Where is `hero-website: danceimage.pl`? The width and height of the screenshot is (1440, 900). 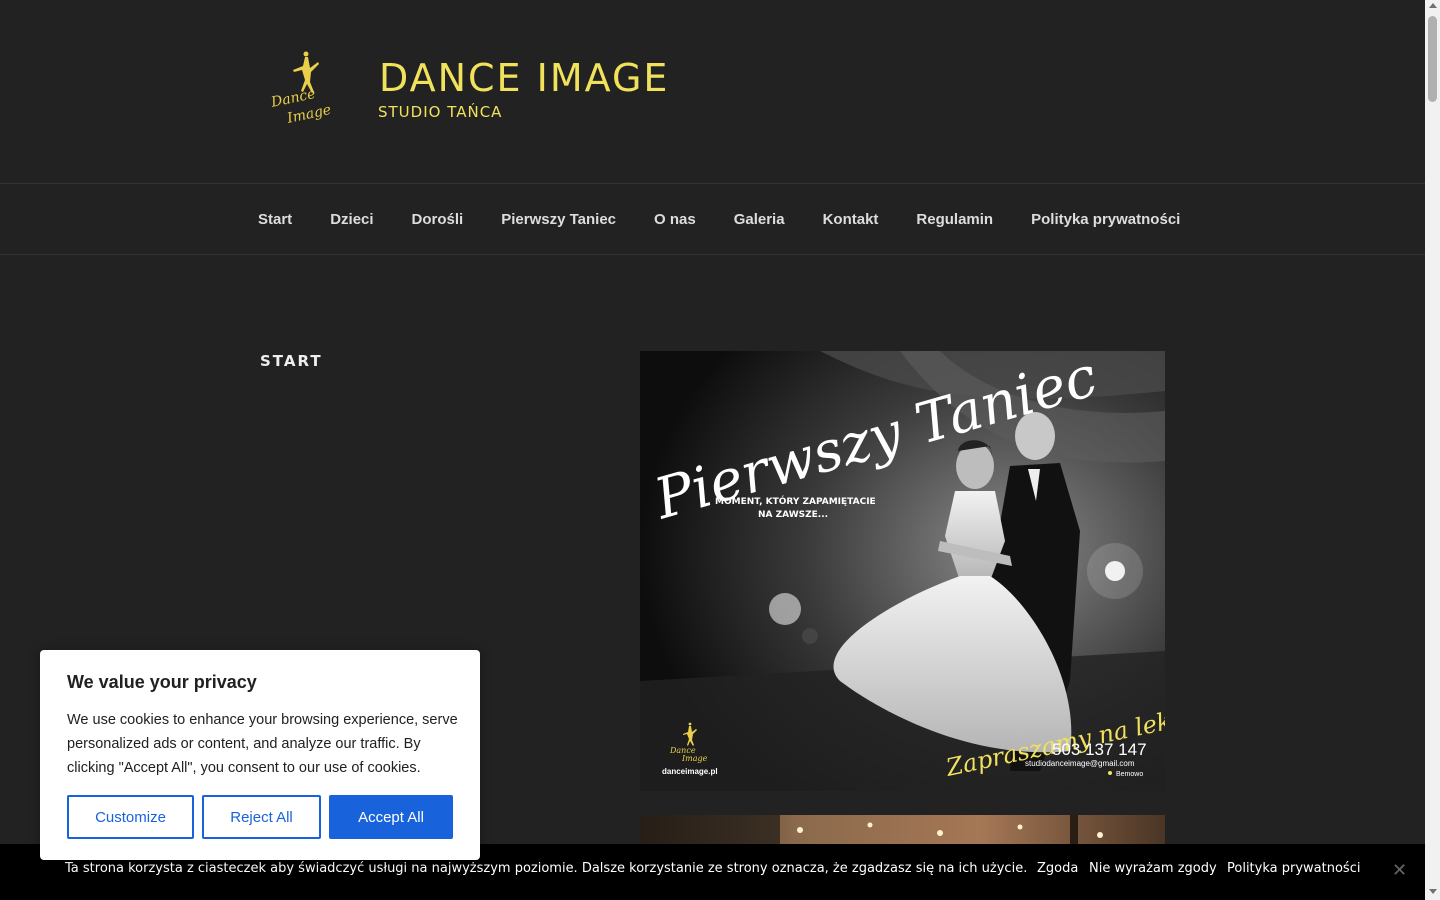 hero-website: danceimage.pl is located at coordinates (690, 771).